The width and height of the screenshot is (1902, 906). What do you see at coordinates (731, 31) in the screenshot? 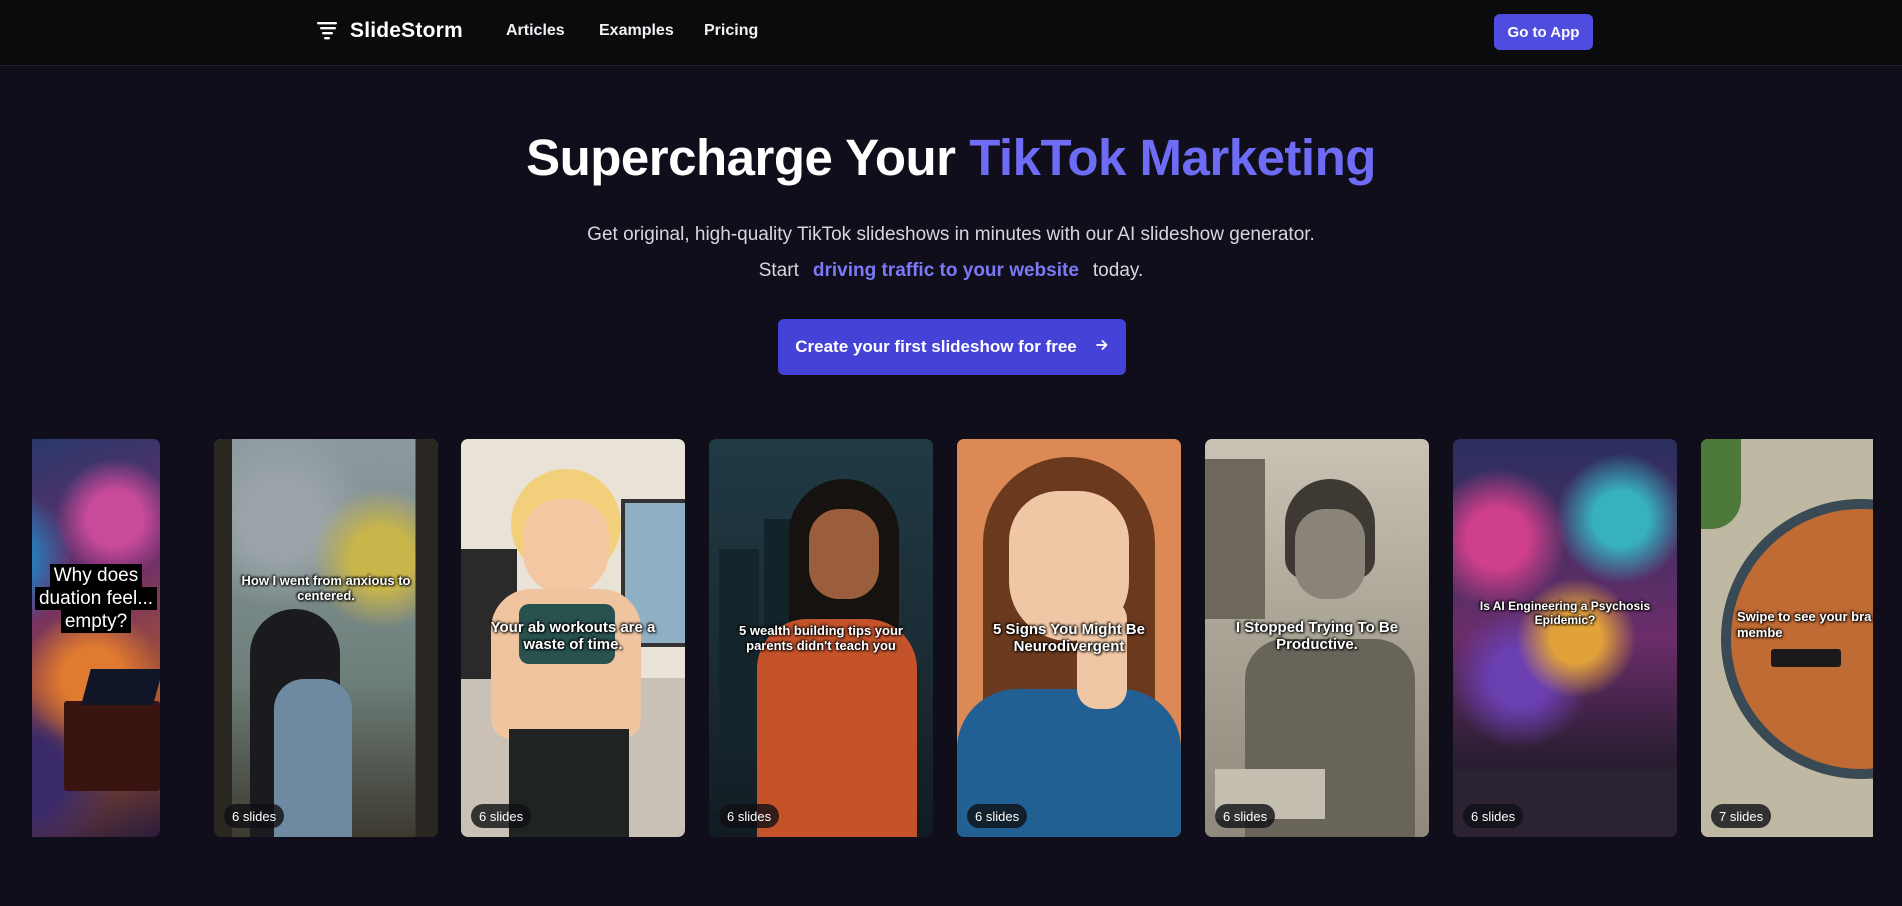
I see `nav-link-pricing: Pricing` at bounding box center [731, 31].